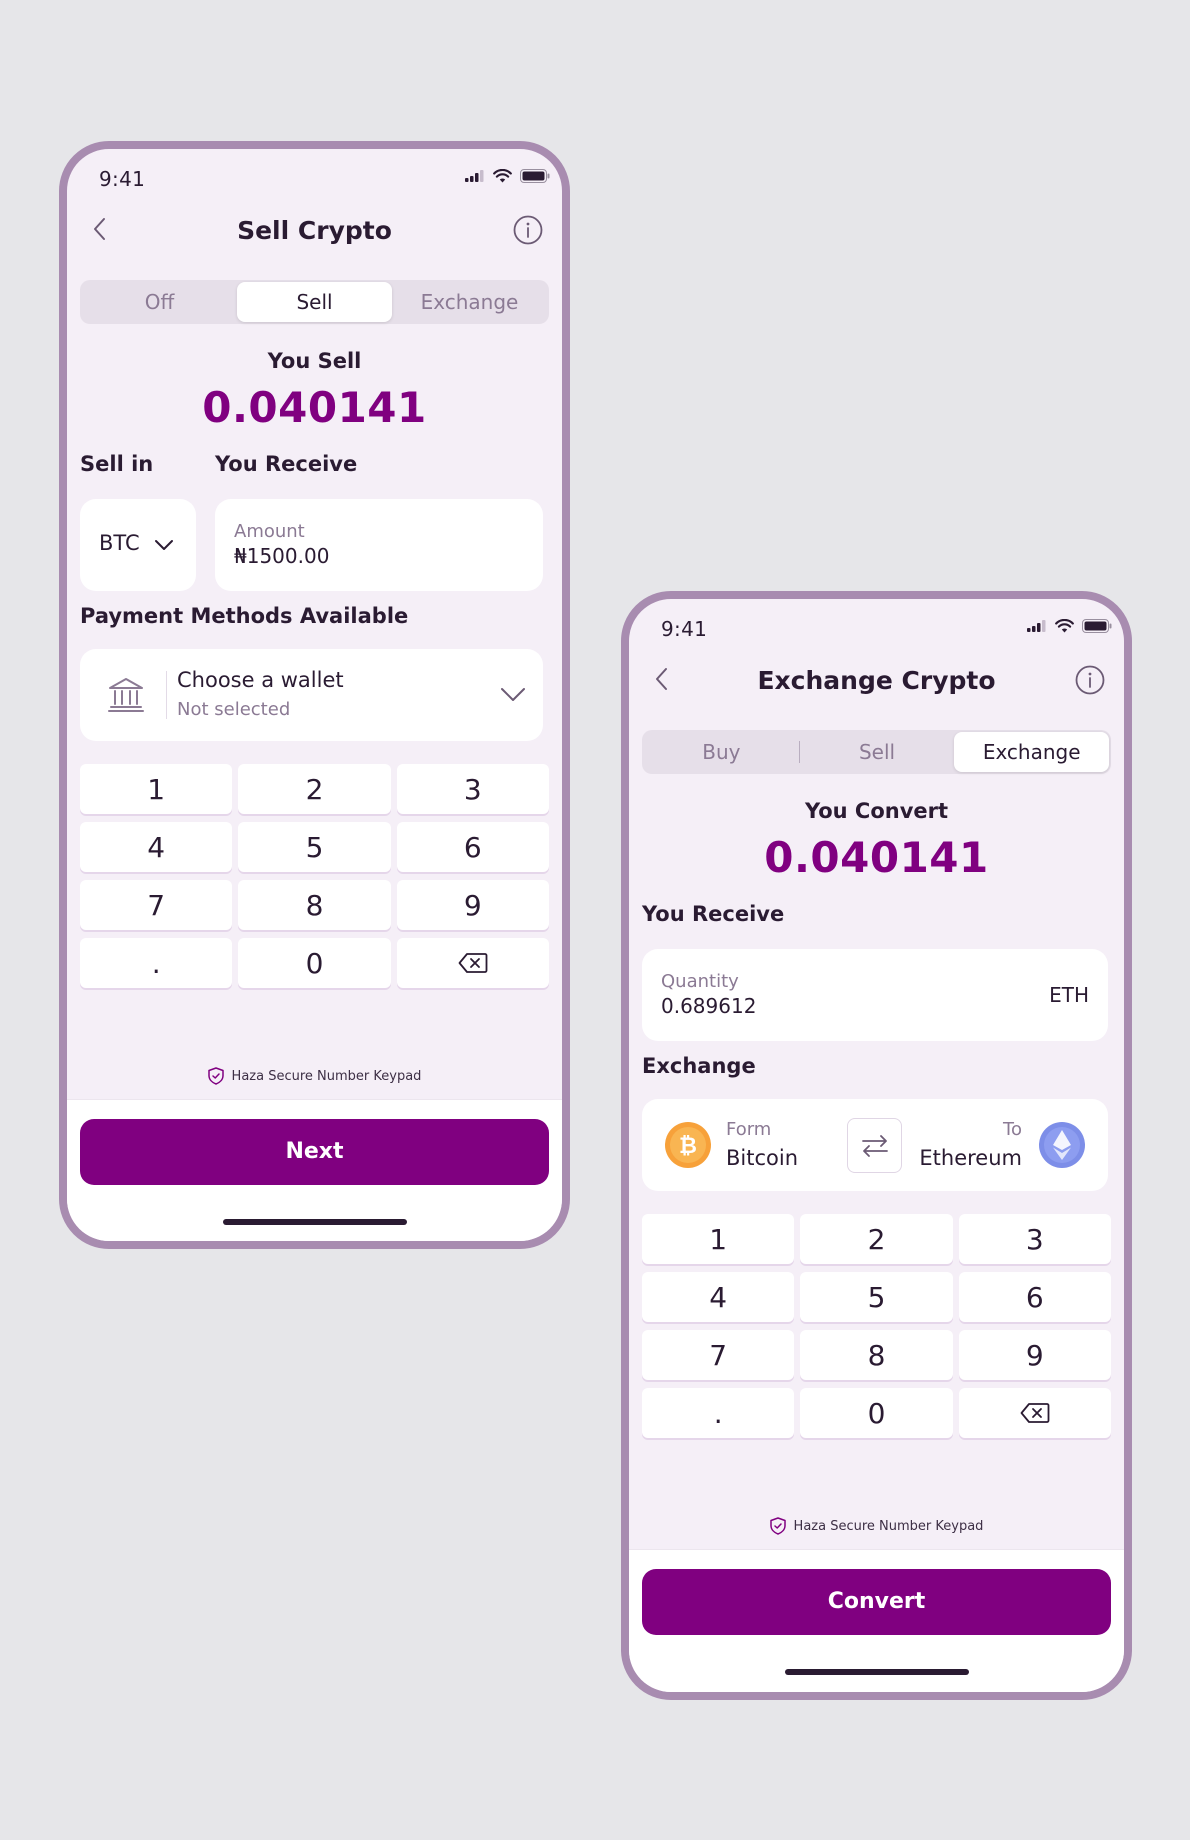 This screenshot has height=1840, width=1190. I want to click on wallet-select: Choose a wallet Not selected, so click(311, 695).